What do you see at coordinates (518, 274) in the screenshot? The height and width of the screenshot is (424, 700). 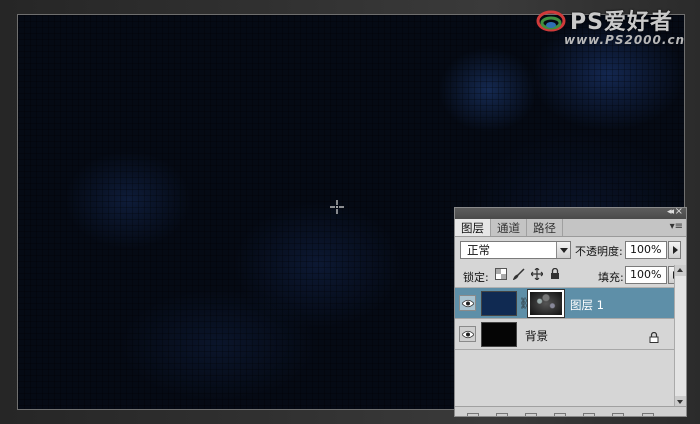 I see `lock-brush-icon` at bounding box center [518, 274].